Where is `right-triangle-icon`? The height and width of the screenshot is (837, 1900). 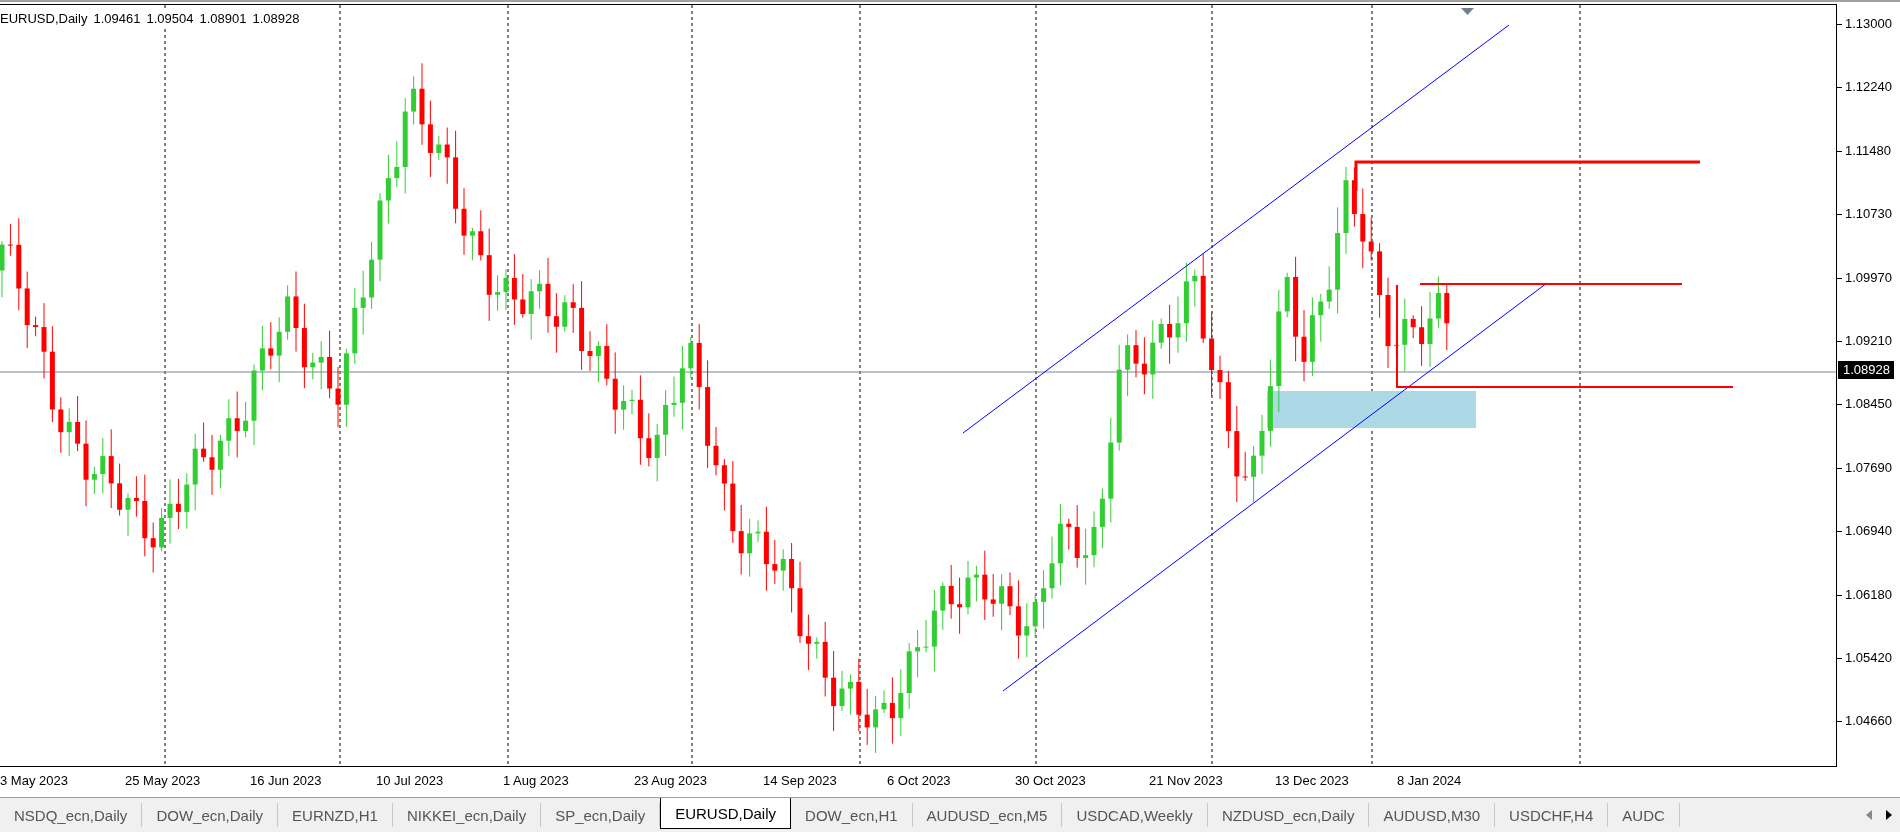 right-triangle-icon is located at coordinates (1889, 815).